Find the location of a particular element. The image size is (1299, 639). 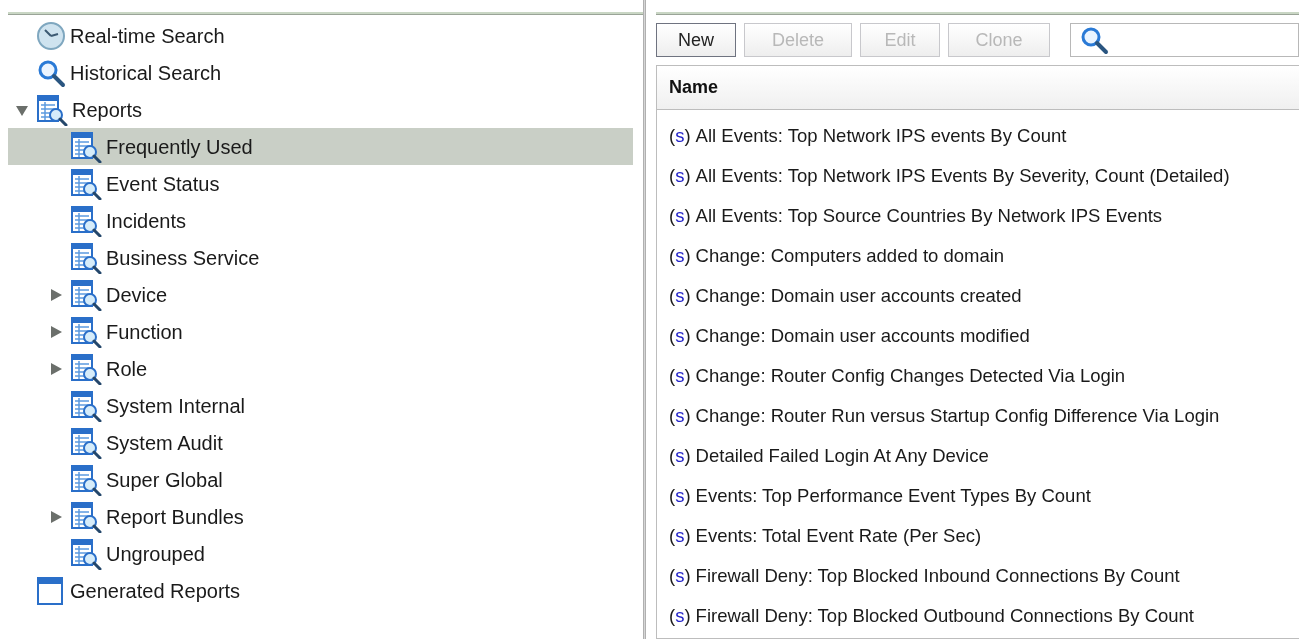

tree-item-label: Generated Reports is located at coordinates (155, 591).